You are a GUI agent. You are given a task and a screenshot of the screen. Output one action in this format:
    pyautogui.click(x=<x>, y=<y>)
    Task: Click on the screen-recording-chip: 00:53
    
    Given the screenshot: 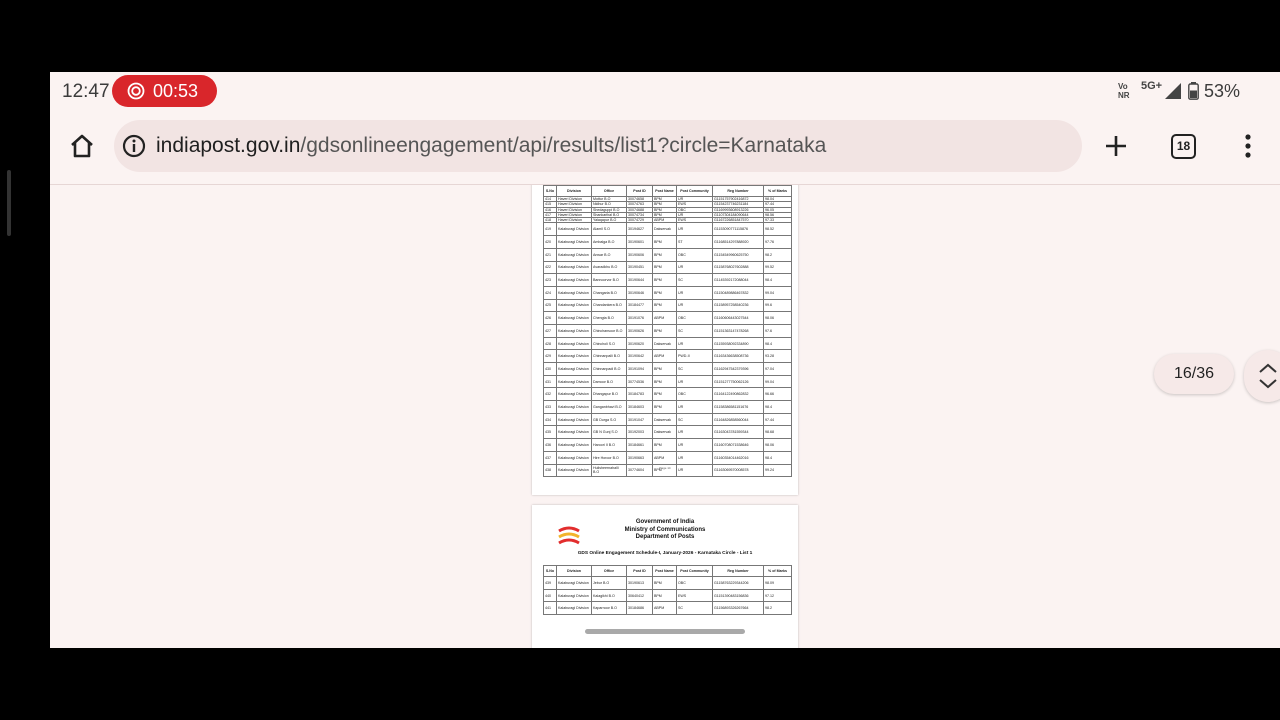 What is the action you would take?
    pyautogui.click(x=164, y=91)
    